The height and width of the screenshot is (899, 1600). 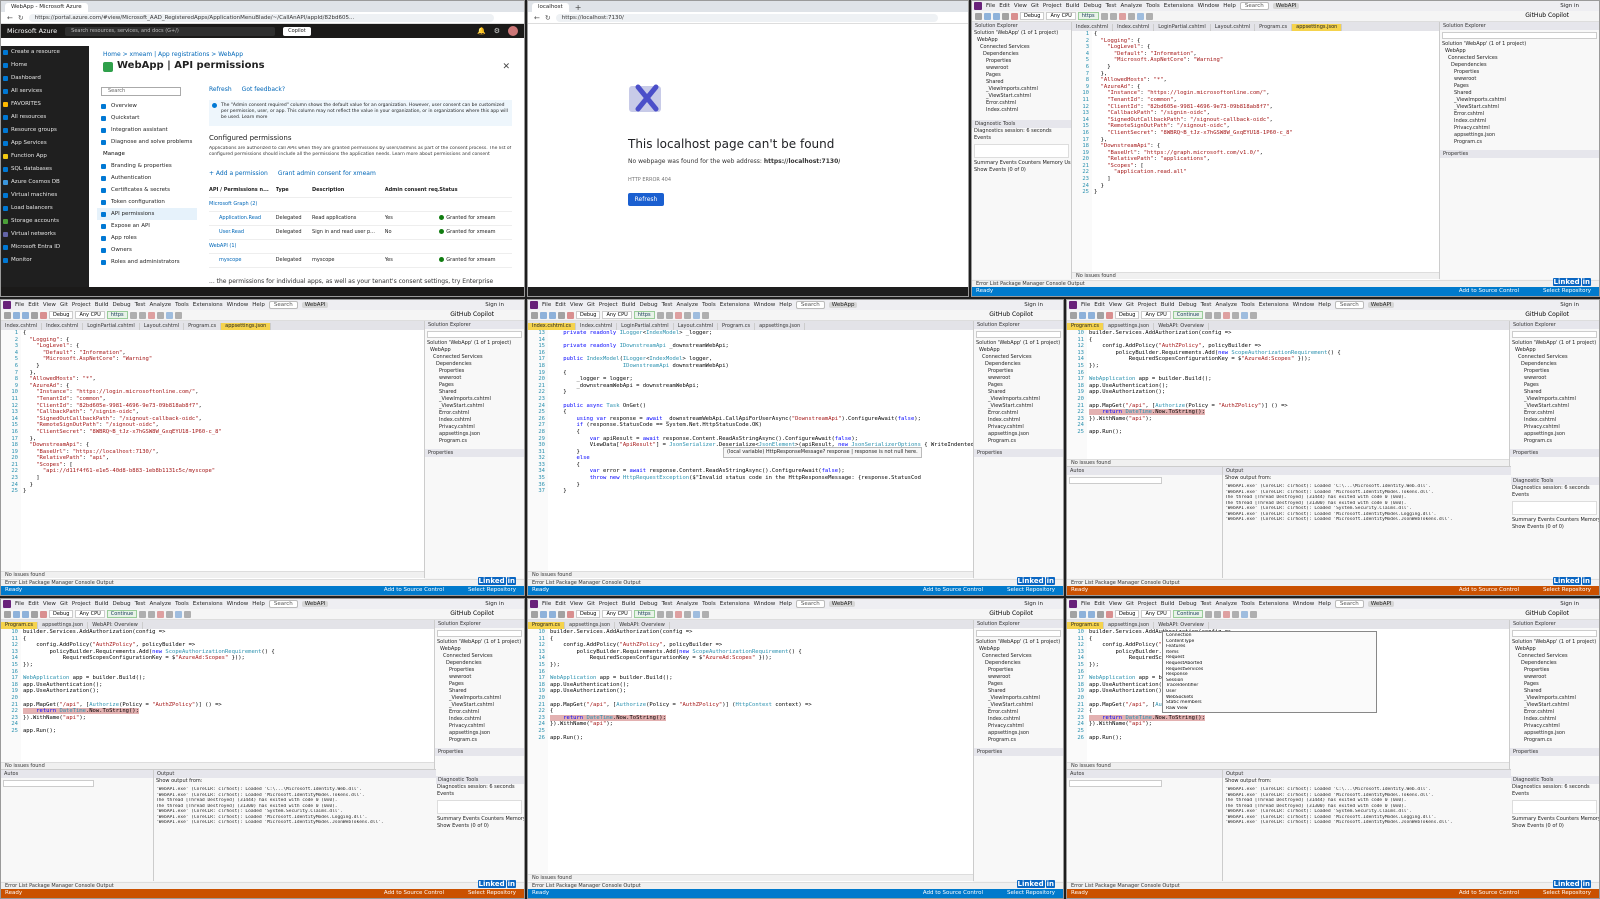 I want to click on platform-dropdown: Any CPU, so click(x=90, y=614).